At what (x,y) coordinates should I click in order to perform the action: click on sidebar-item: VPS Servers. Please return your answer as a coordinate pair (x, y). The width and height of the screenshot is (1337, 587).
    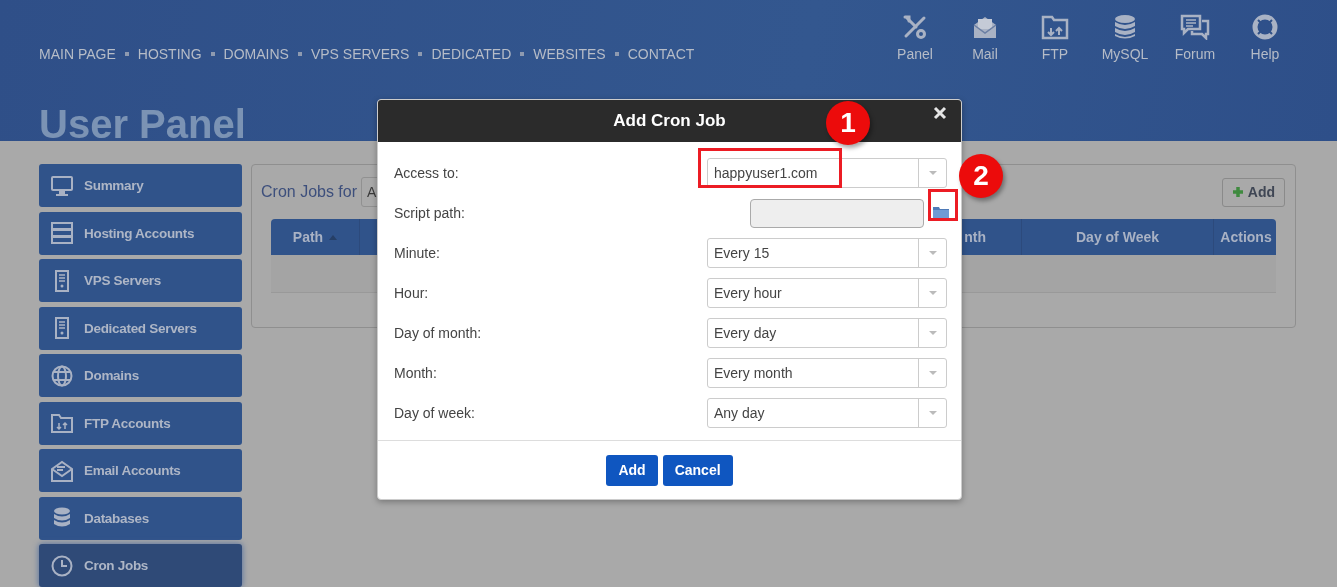
    Looking at the image, I should click on (140, 280).